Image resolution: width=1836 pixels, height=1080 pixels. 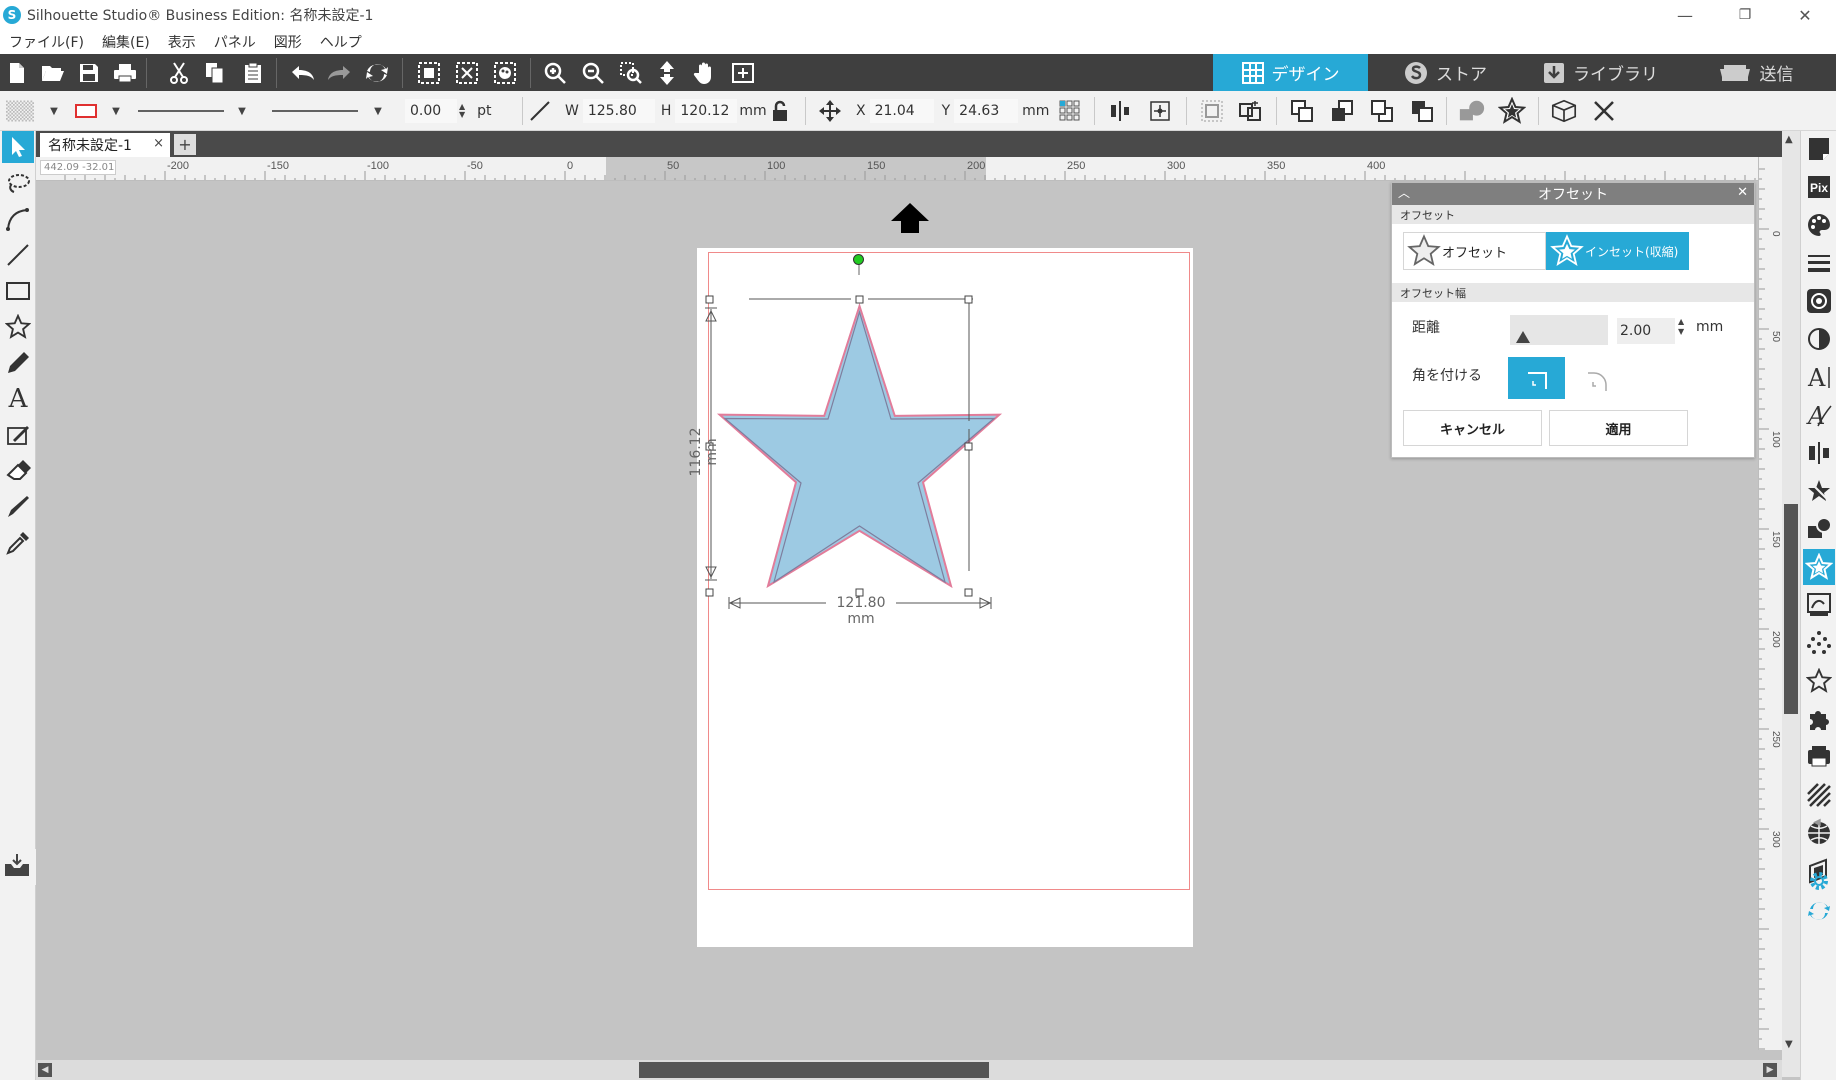 I want to click on zoom-select-icon, so click(x=631, y=73).